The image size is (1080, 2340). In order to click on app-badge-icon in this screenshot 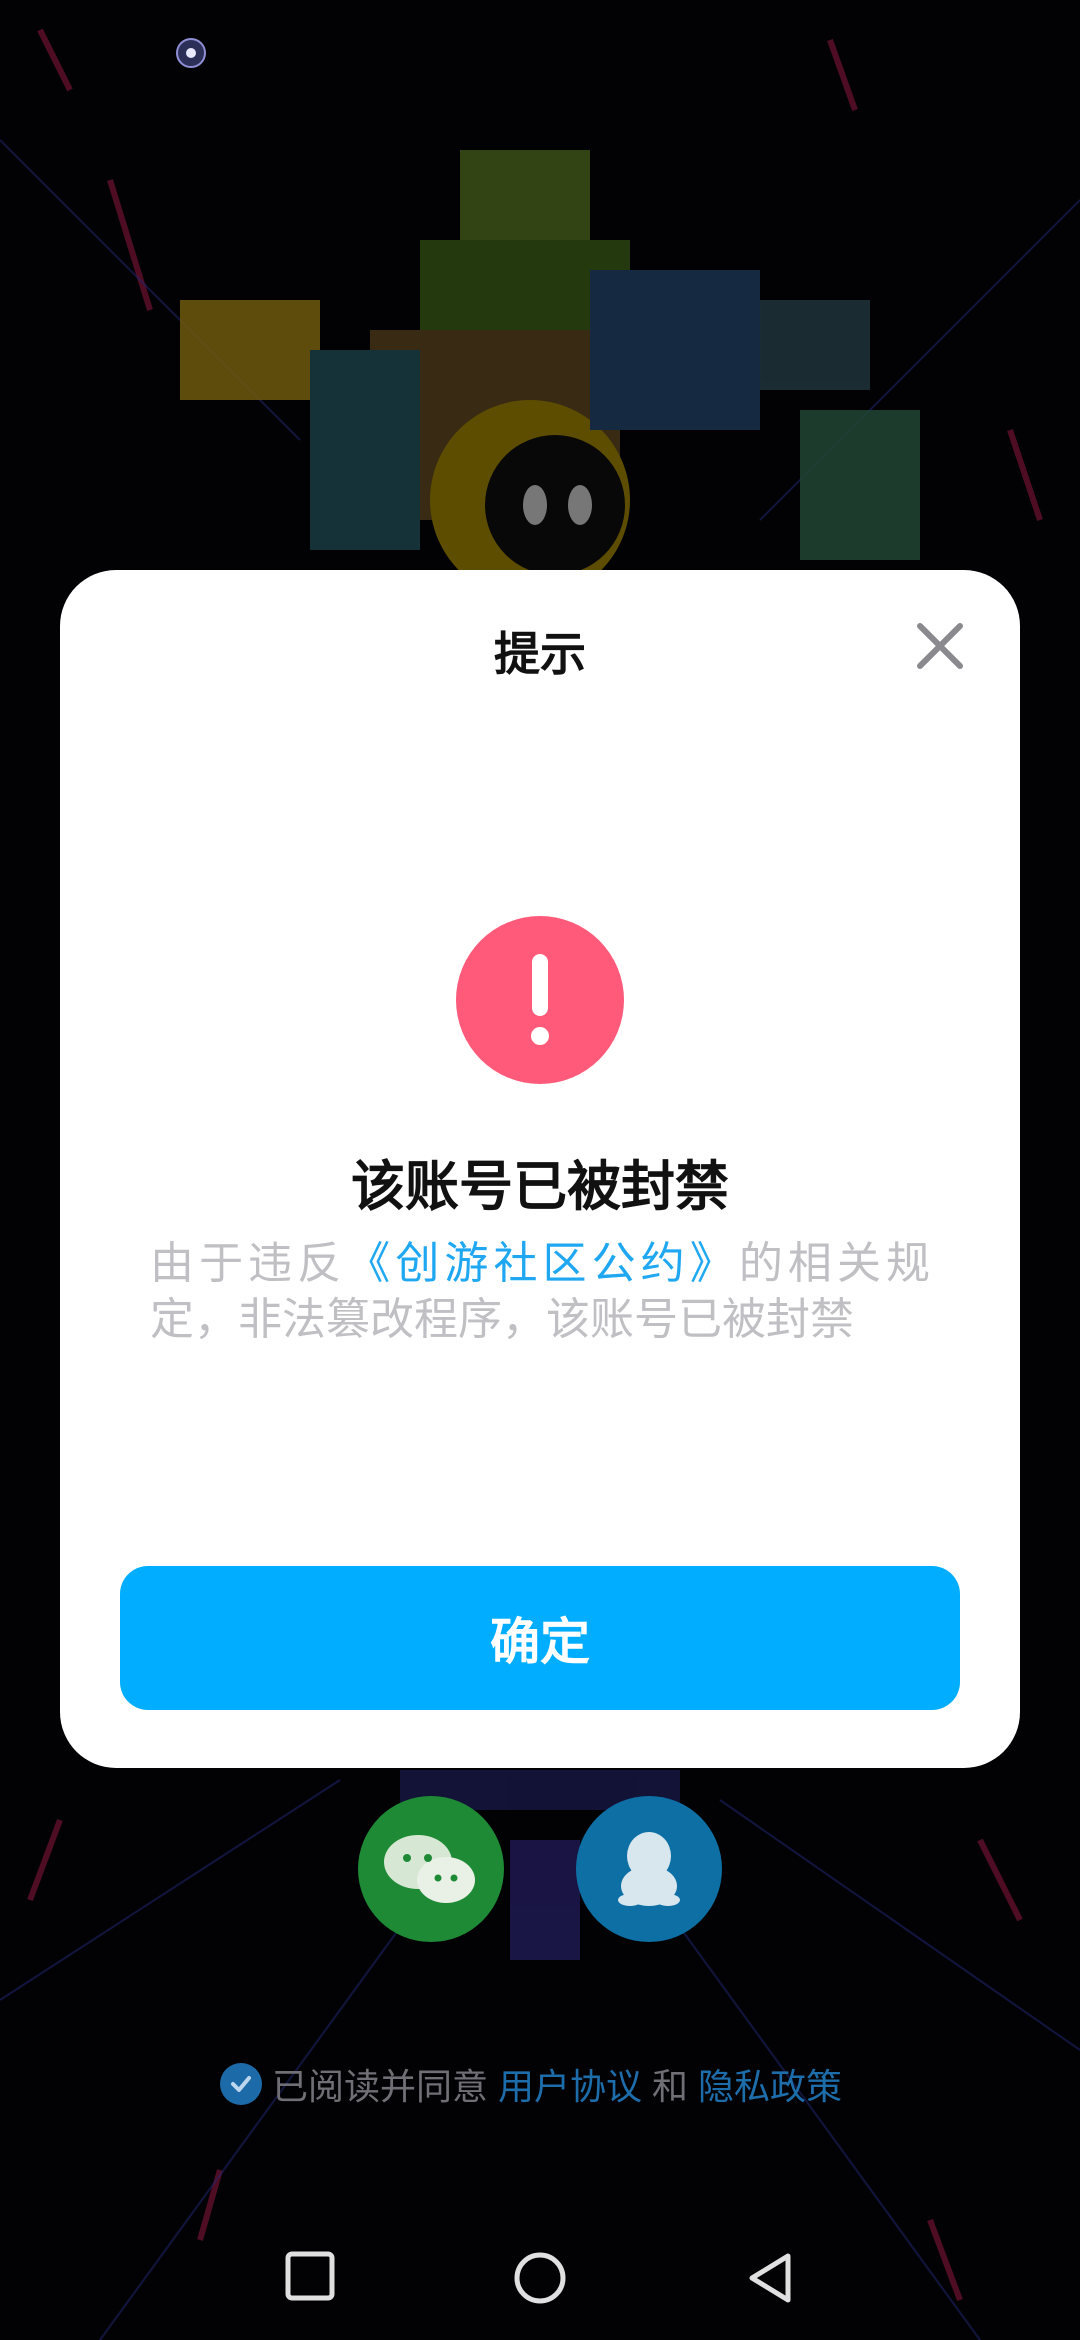, I will do `click(191, 53)`.